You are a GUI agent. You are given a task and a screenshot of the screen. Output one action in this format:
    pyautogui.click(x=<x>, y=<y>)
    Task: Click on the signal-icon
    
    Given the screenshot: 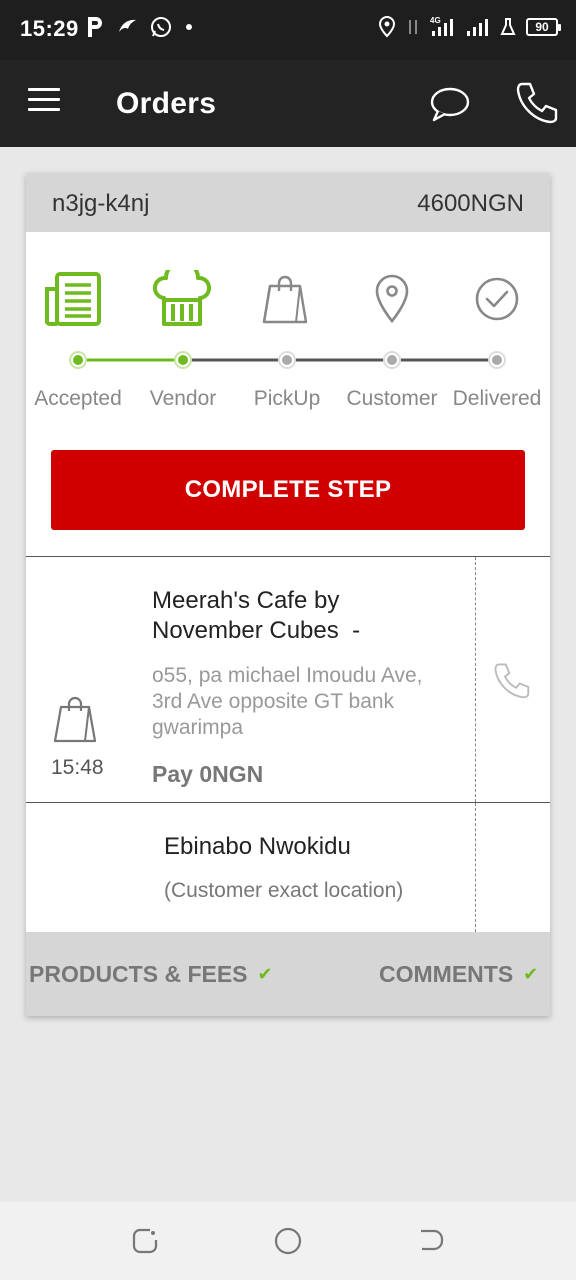 What is the action you would take?
    pyautogui.click(x=477, y=27)
    